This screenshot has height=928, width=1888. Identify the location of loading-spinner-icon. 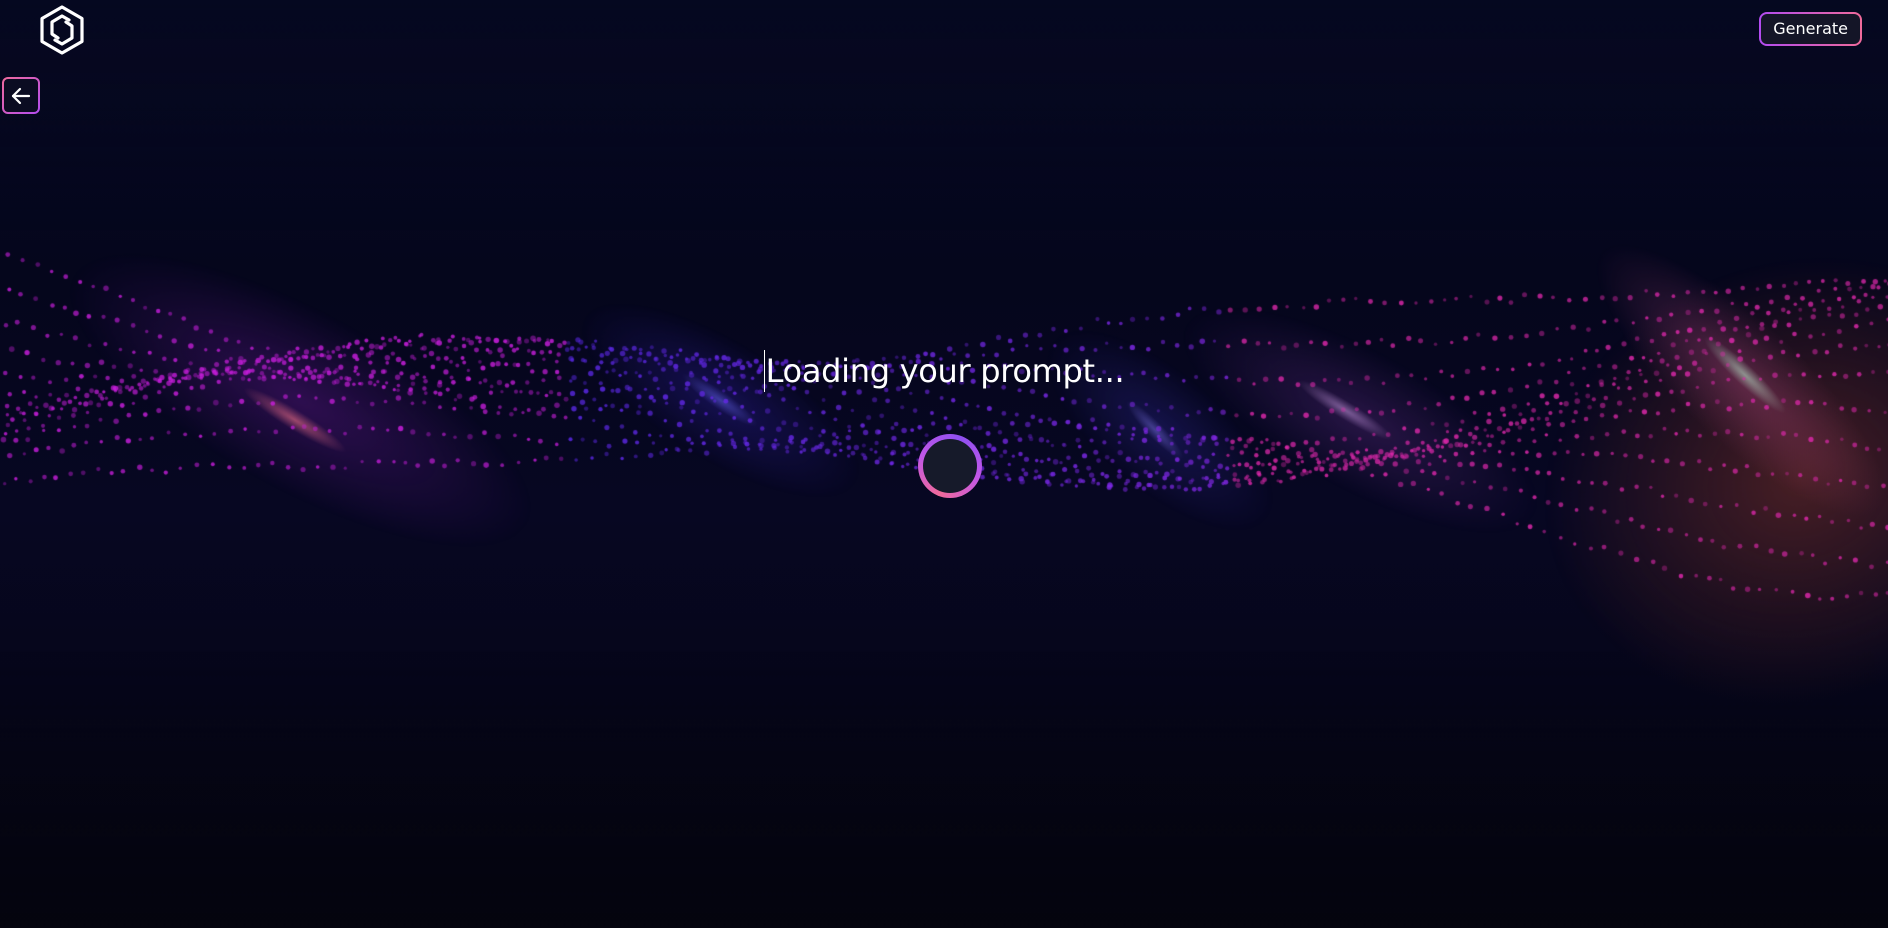
(950, 466).